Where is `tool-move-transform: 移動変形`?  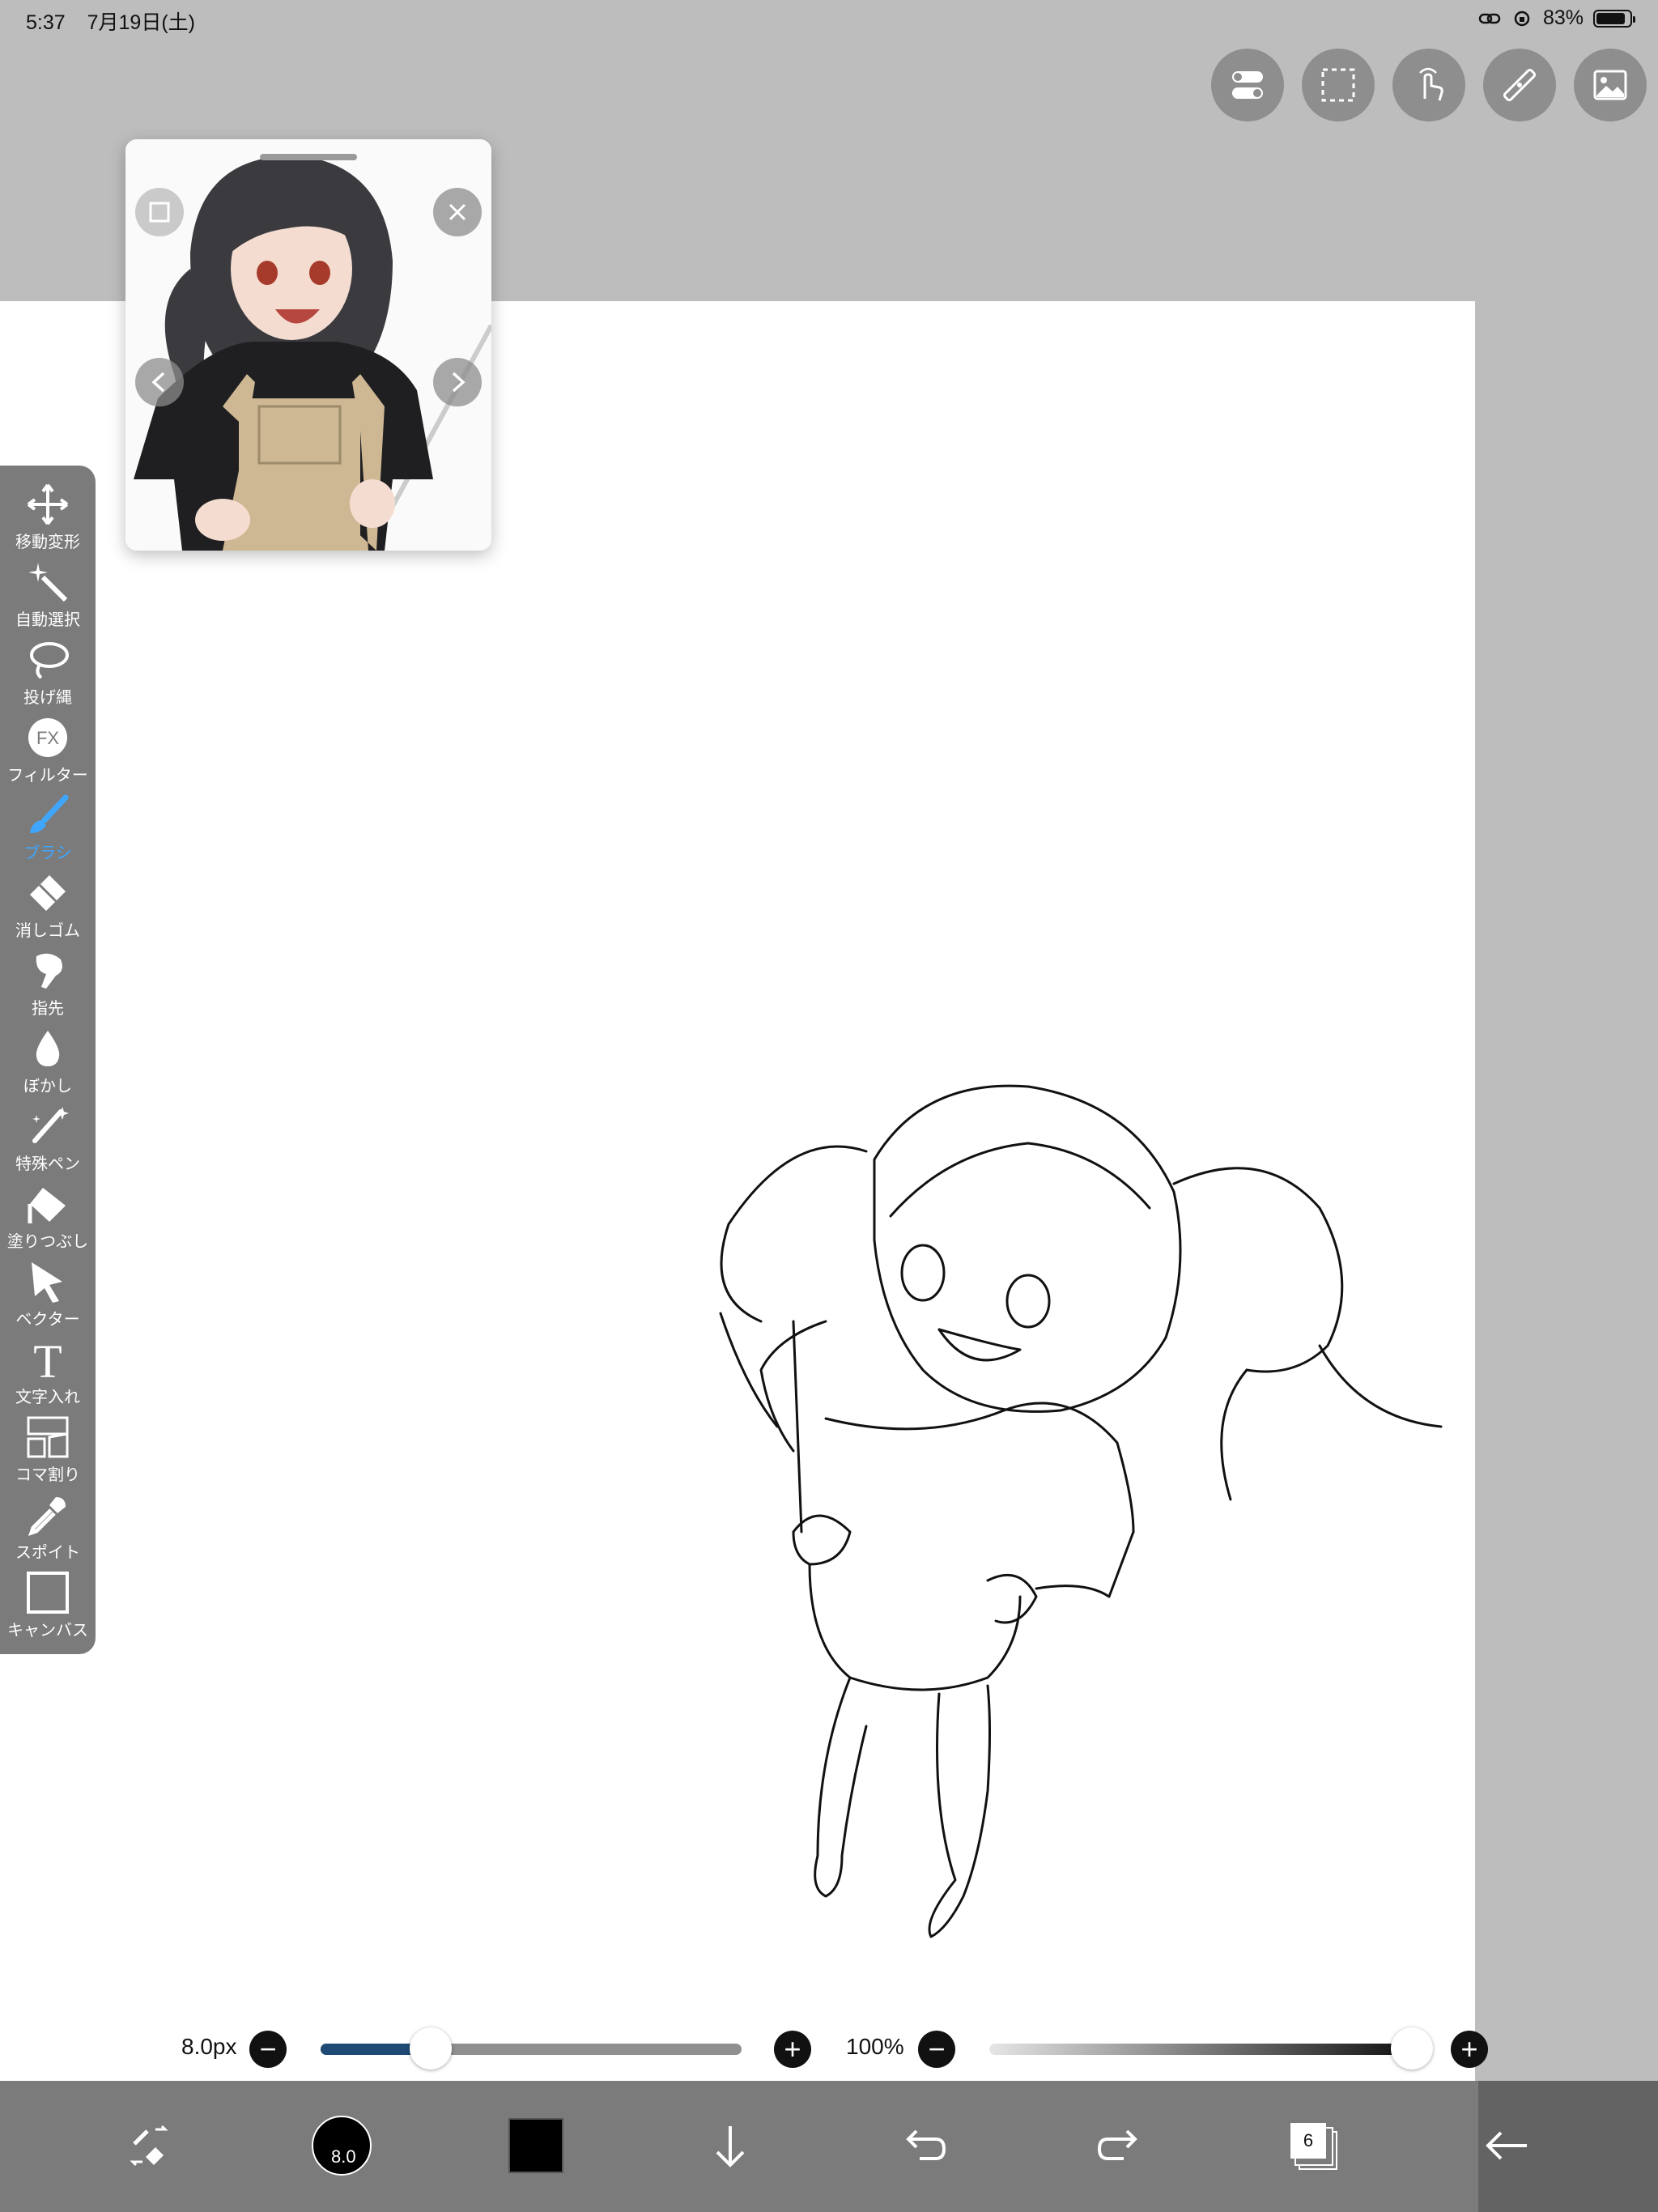
tool-move-transform: 移動変形 is located at coordinates (48, 516).